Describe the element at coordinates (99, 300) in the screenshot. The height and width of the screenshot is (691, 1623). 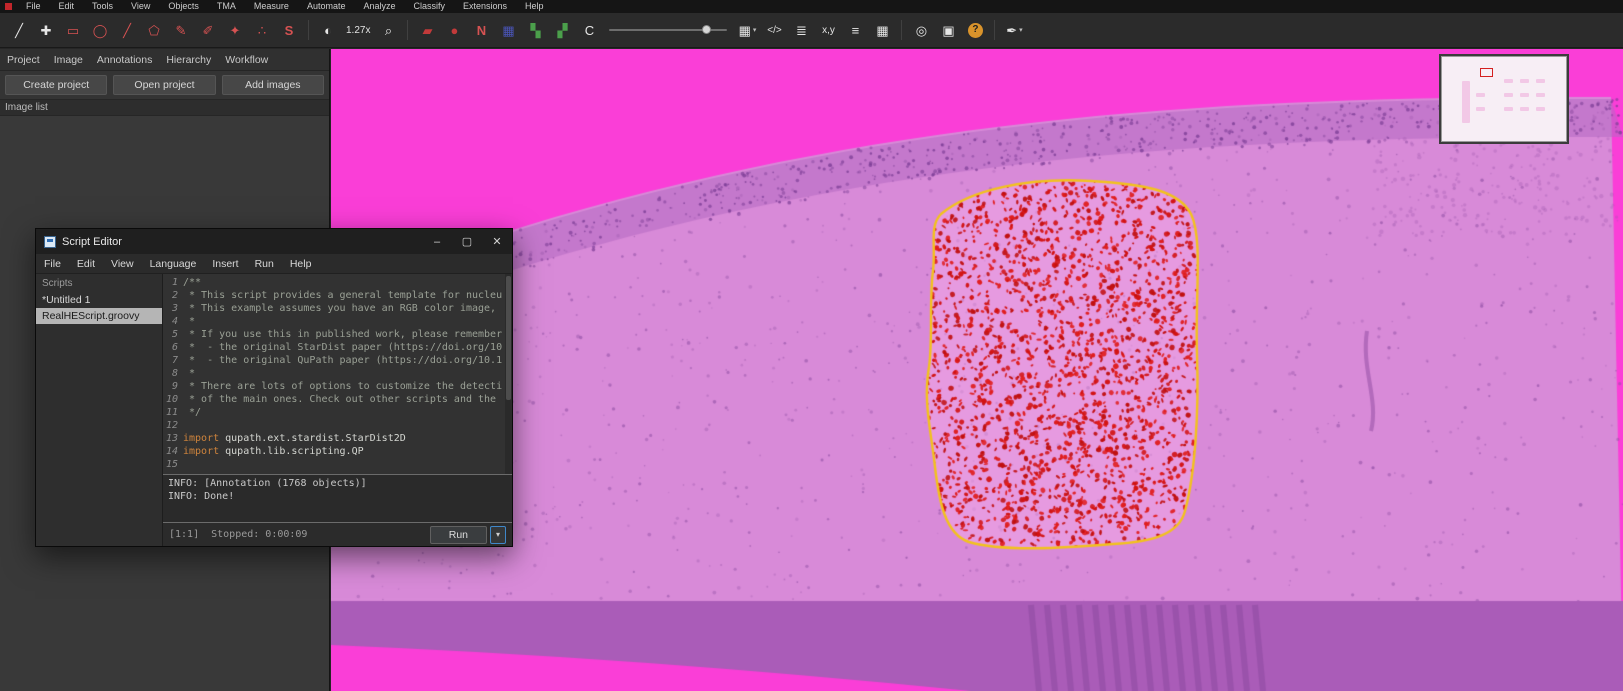
I see `script-list-item: *Untitled 1` at that location.